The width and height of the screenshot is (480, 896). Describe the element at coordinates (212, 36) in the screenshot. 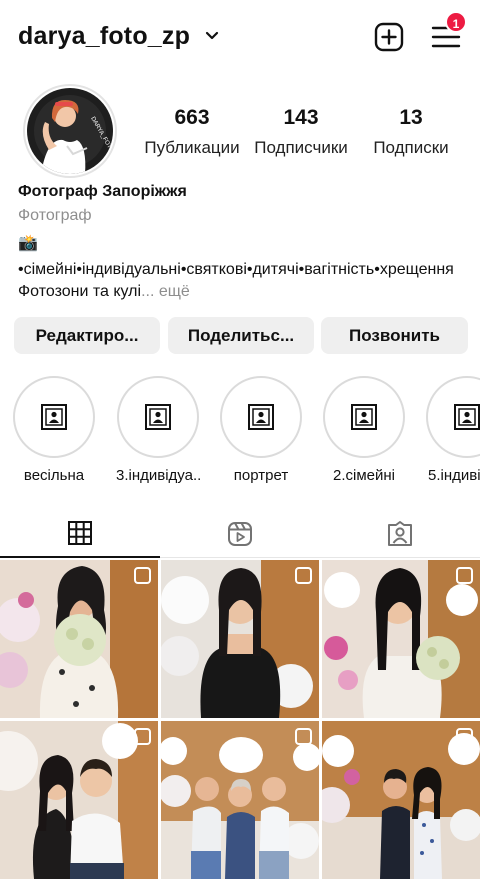

I see `chevron-down-icon` at that location.